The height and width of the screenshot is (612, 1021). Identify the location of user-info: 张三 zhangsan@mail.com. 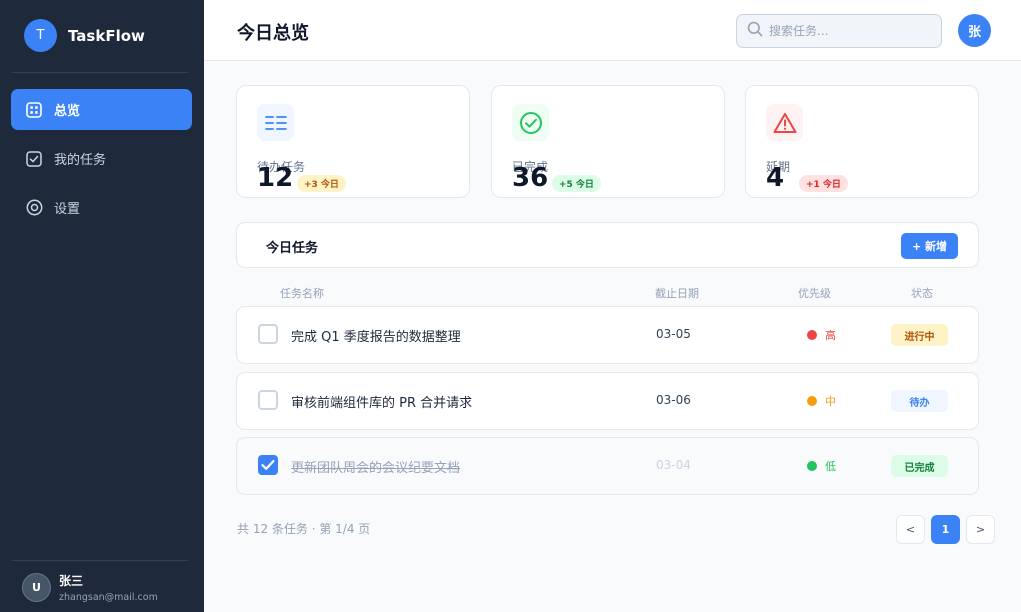
(108, 587).